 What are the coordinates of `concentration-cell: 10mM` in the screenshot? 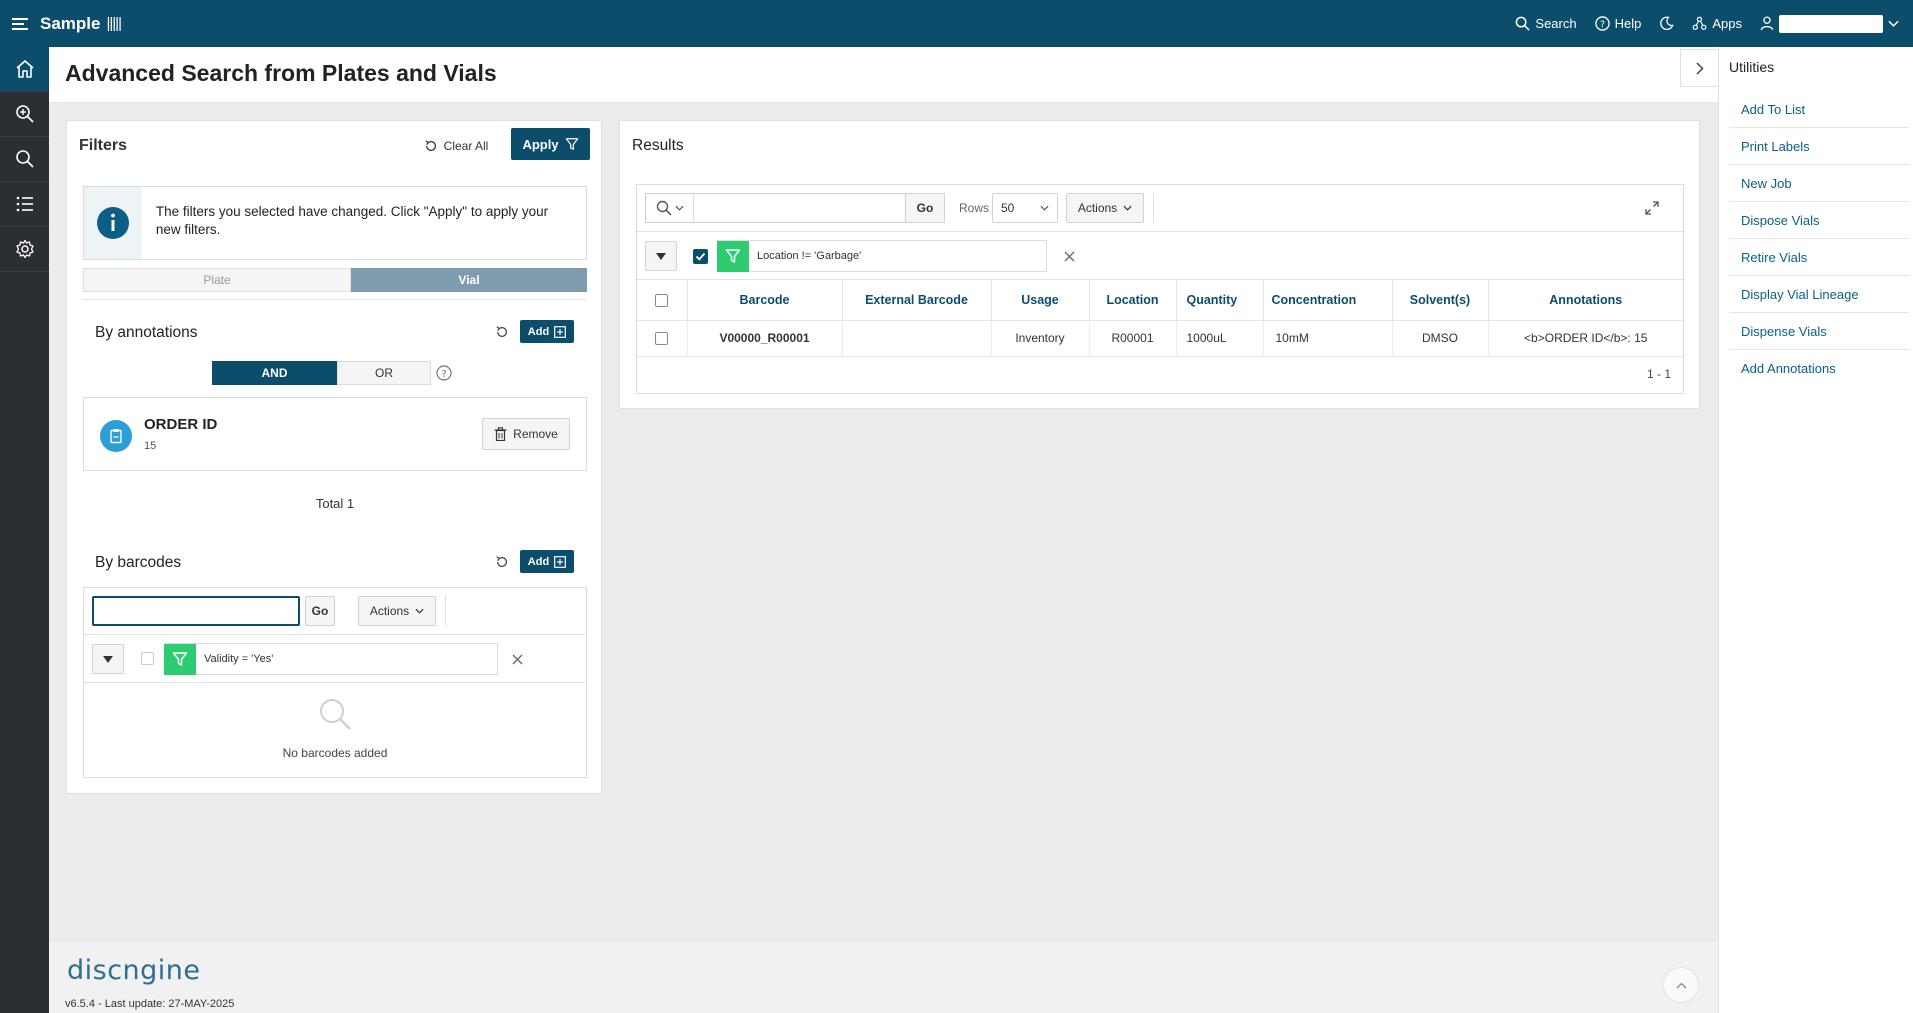 It's located at (1328, 338).